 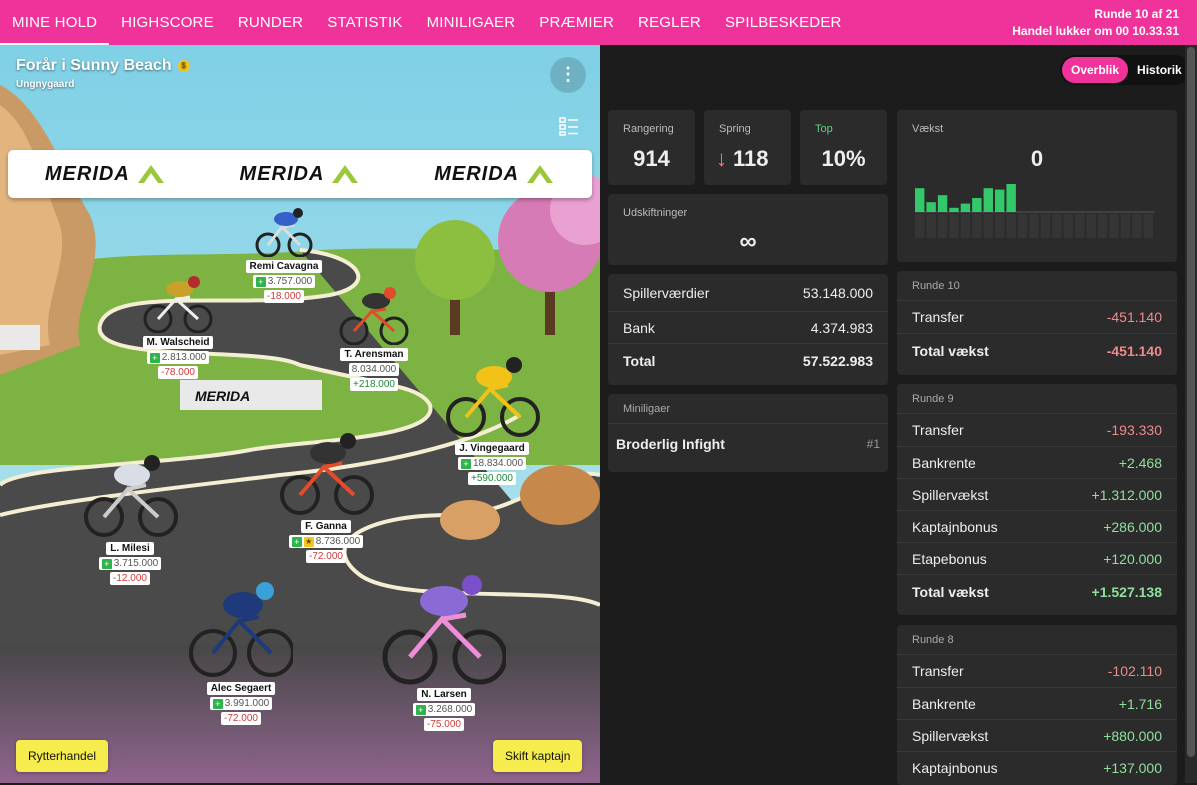 What do you see at coordinates (748, 360) in the screenshot?
I see `total-row: Total 57.522.983` at bounding box center [748, 360].